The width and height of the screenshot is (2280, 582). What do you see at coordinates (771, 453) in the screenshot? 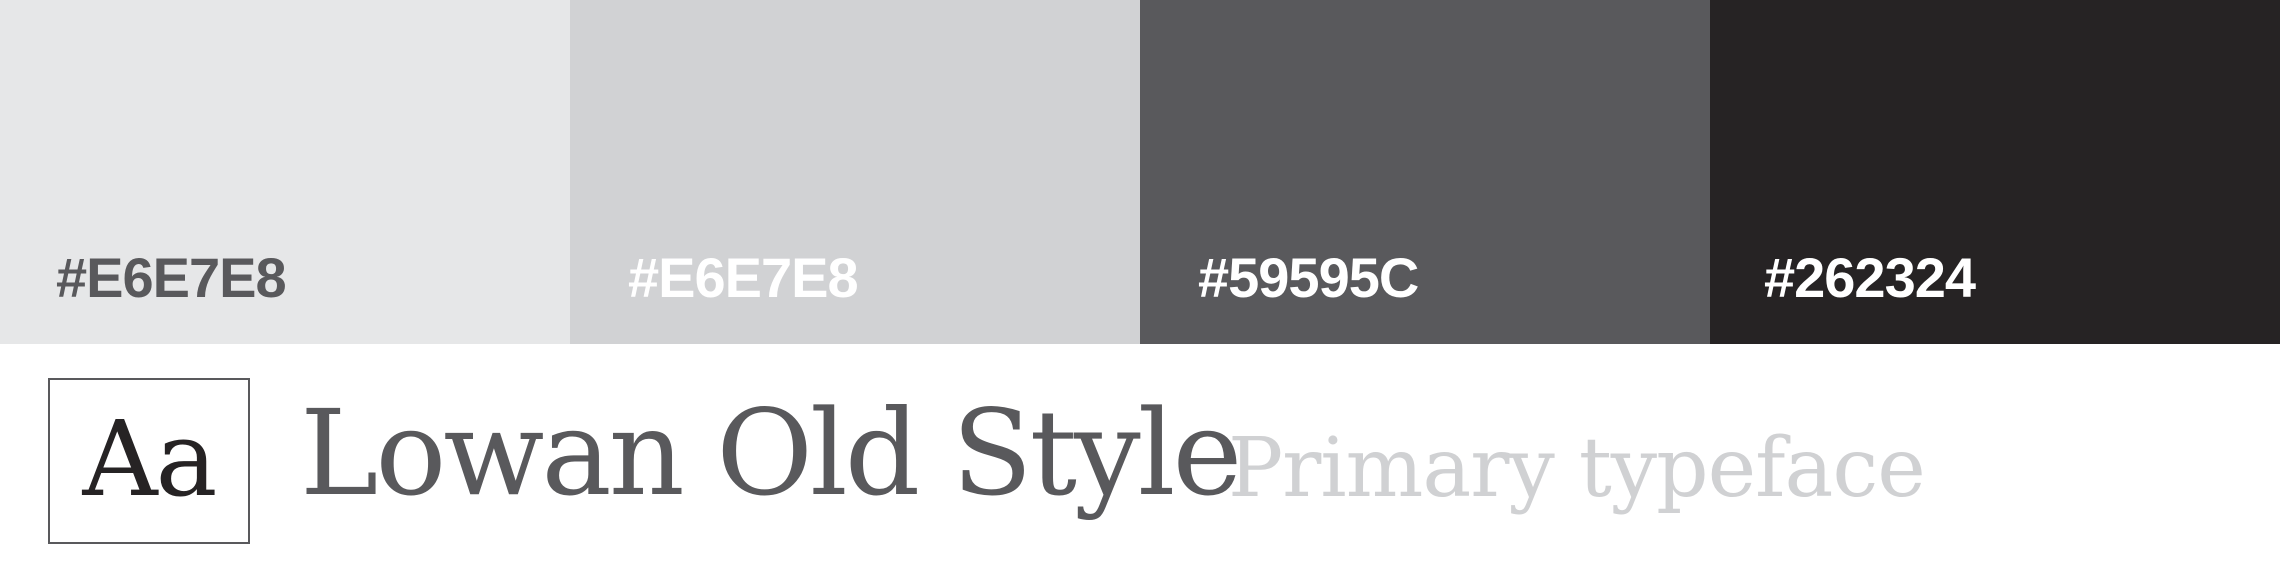
I see `typeface-name: Lowan Old Style` at bounding box center [771, 453].